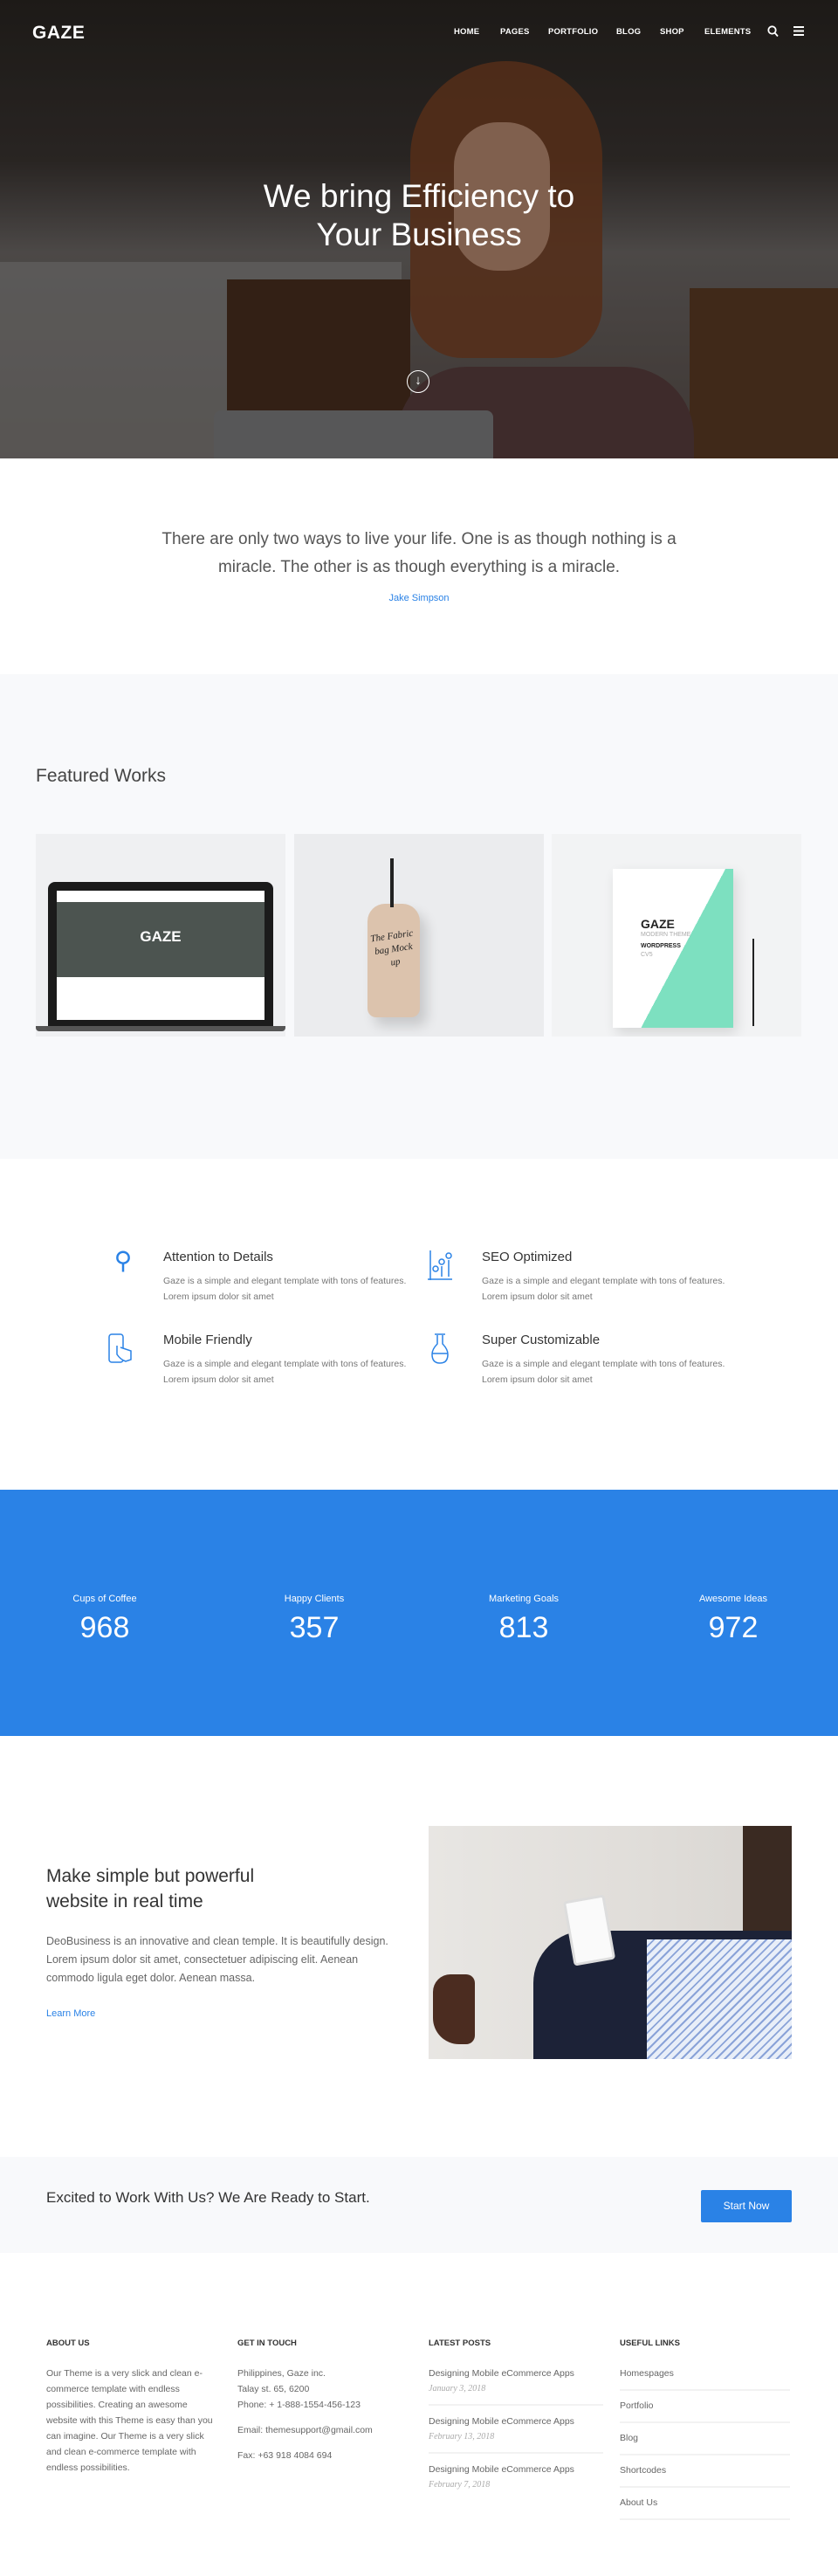 The height and width of the screenshot is (2576, 838). What do you see at coordinates (314, 1627) in the screenshot?
I see `stat-value: 357` at bounding box center [314, 1627].